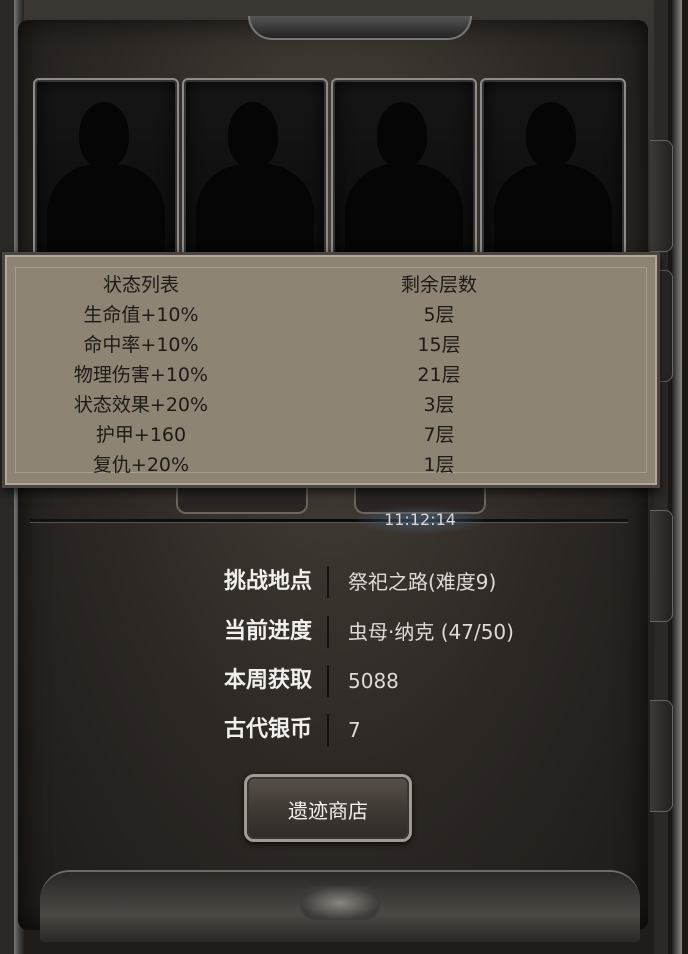 This screenshot has height=954, width=688. What do you see at coordinates (140, 285) in the screenshot?
I see `status-header-name: 状态列表` at bounding box center [140, 285].